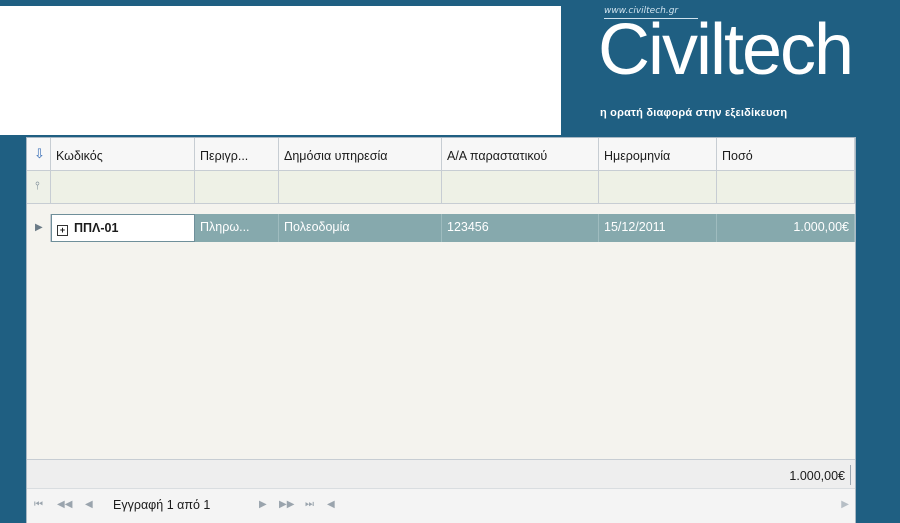  Describe the element at coordinates (64, 504) in the screenshot. I see `previous-page-icon: ◀◀` at that location.